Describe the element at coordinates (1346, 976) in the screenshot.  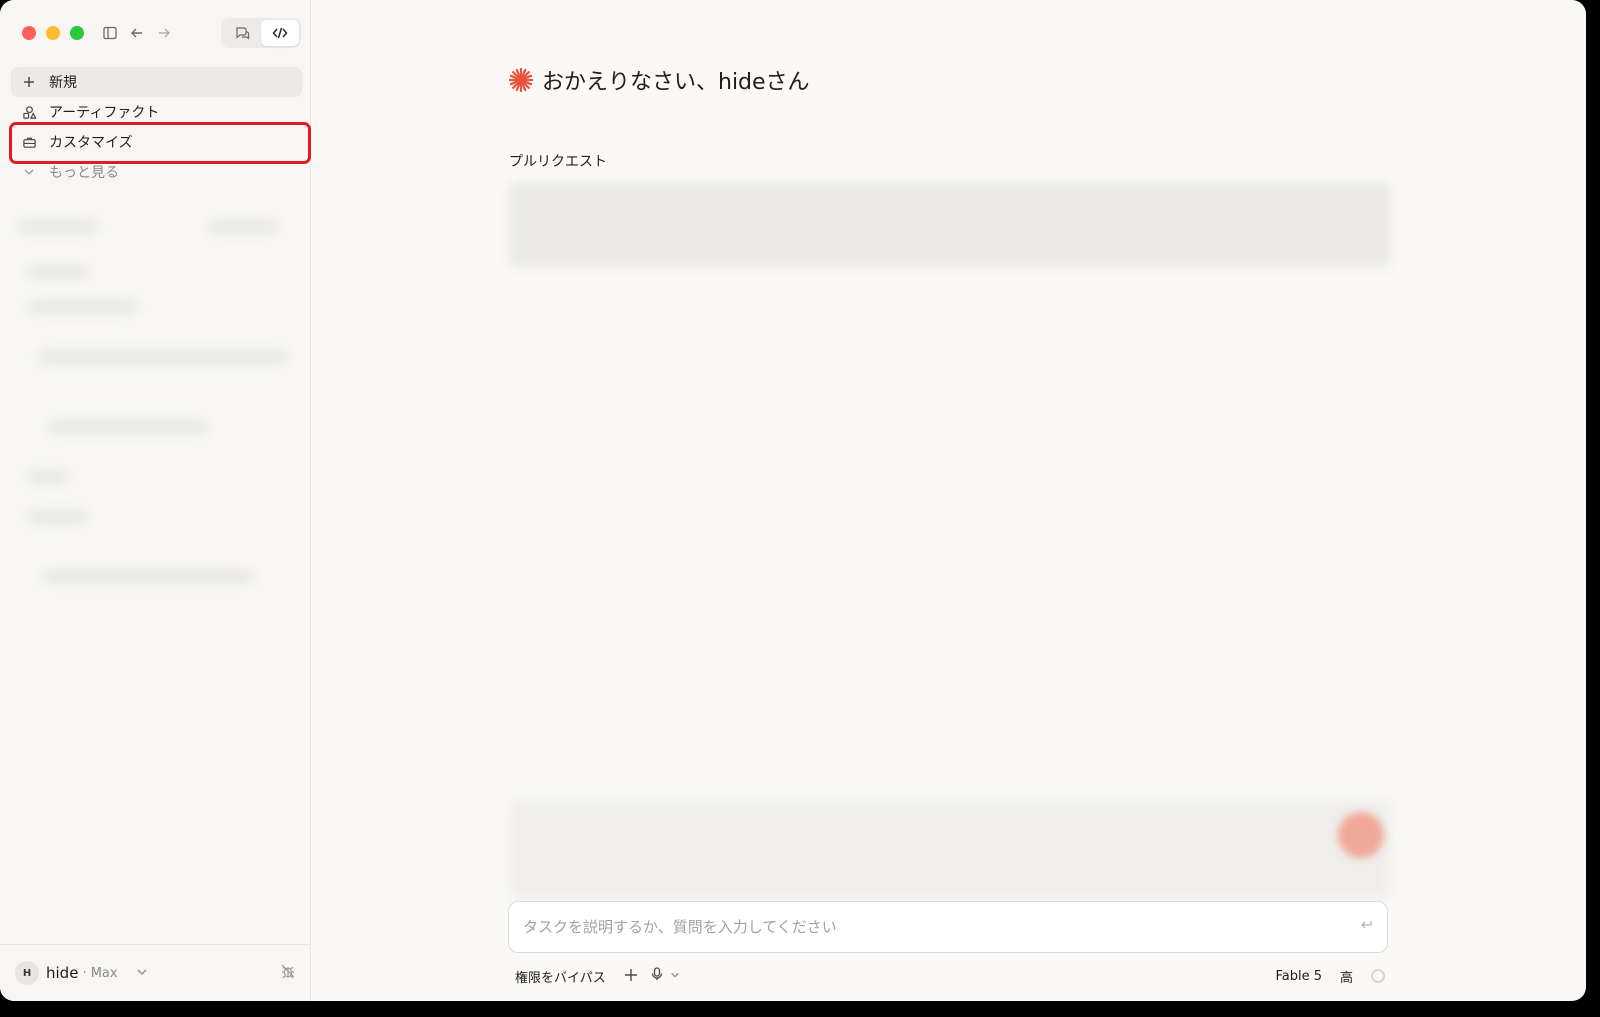
I see `effort-selector: 高` at that location.